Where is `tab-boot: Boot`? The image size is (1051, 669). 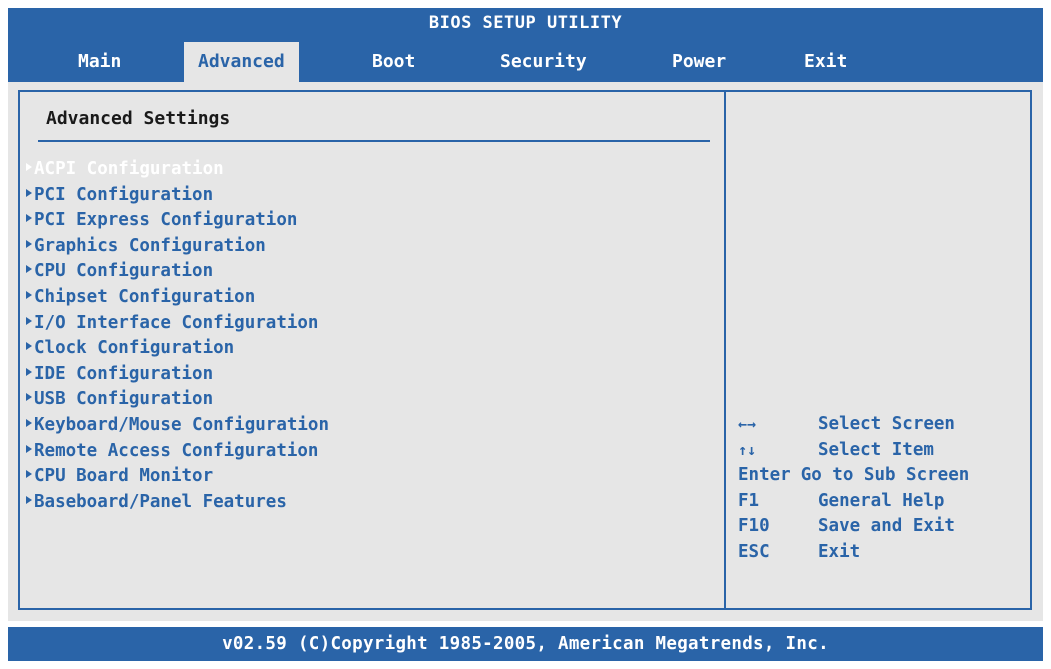 tab-boot: Boot is located at coordinates (393, 62).